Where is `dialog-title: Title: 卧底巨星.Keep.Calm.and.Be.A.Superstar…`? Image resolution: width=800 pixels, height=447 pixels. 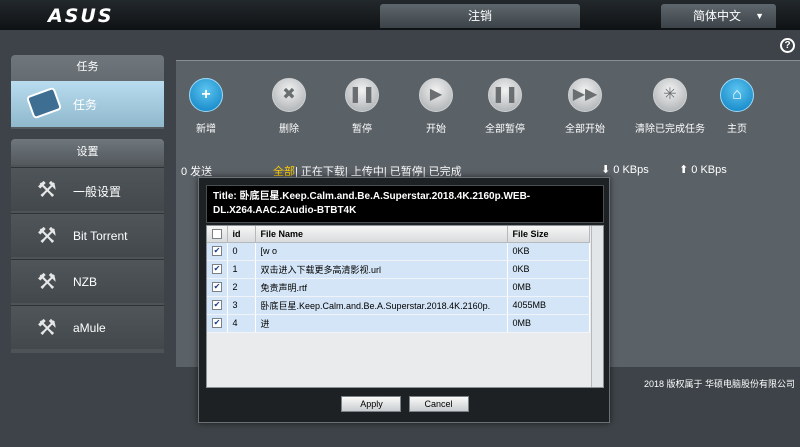 dialog-title: Title: 卧底巨星.Keep.Calm.and.Be.A.Superstar… is located at coordinates (405, 204).